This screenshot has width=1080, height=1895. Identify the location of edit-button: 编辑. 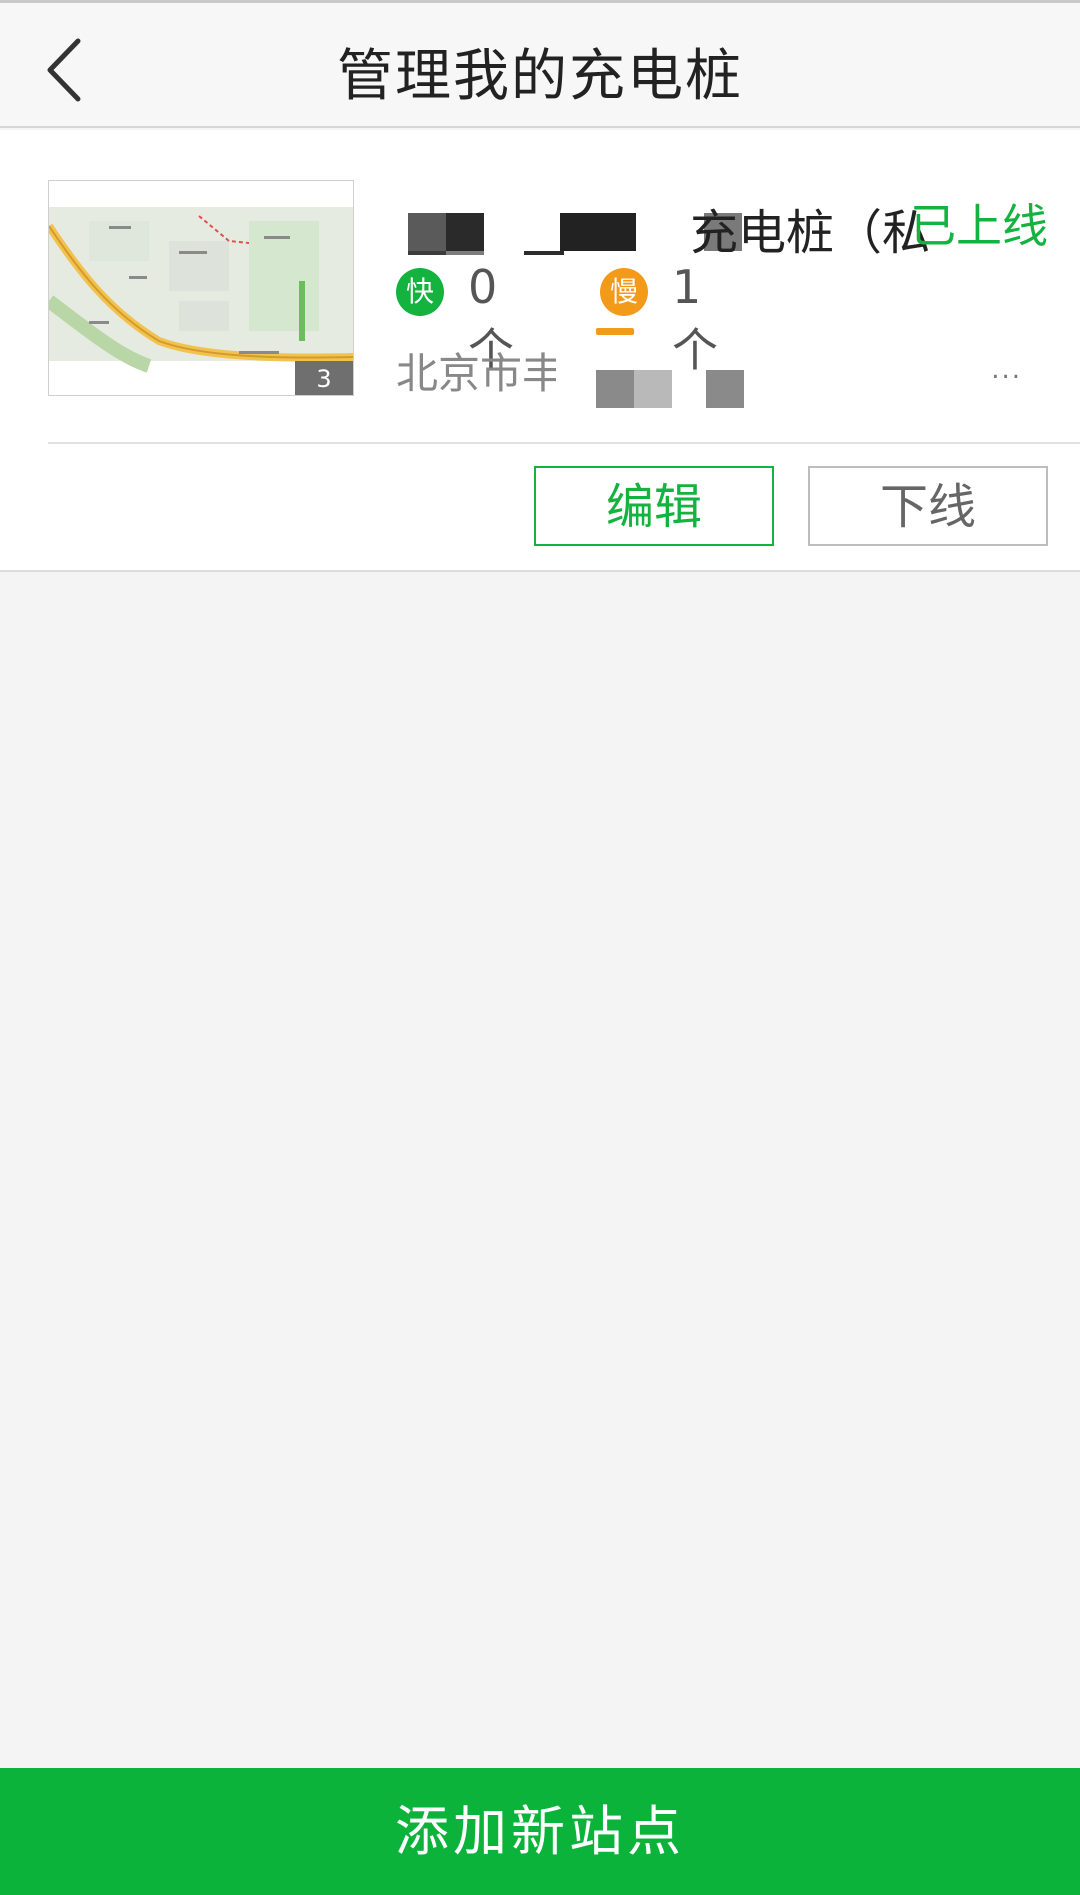
(654, 506).